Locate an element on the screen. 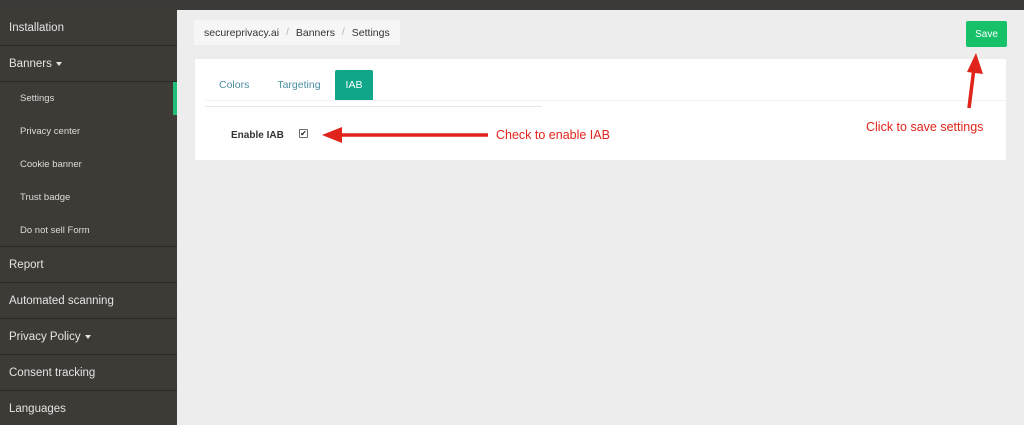 The width and height of the screenshot is (1024, 425). sidebar-item-privacy-center: Privacy center is located at coordinates (88, 131).